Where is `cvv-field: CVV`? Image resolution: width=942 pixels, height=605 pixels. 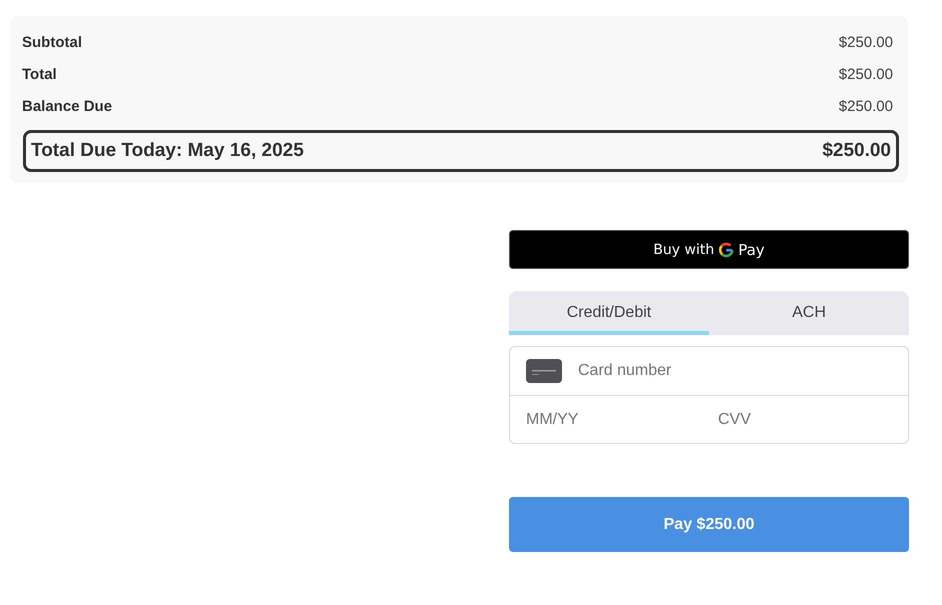
cvv-field: CVV is located at coordinates (806, 419).